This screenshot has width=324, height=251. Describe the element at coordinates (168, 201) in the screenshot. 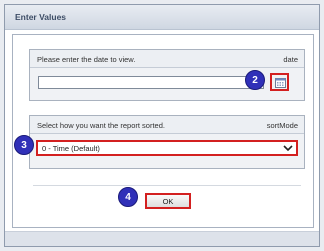

I see `ok-button: OK` at that location.